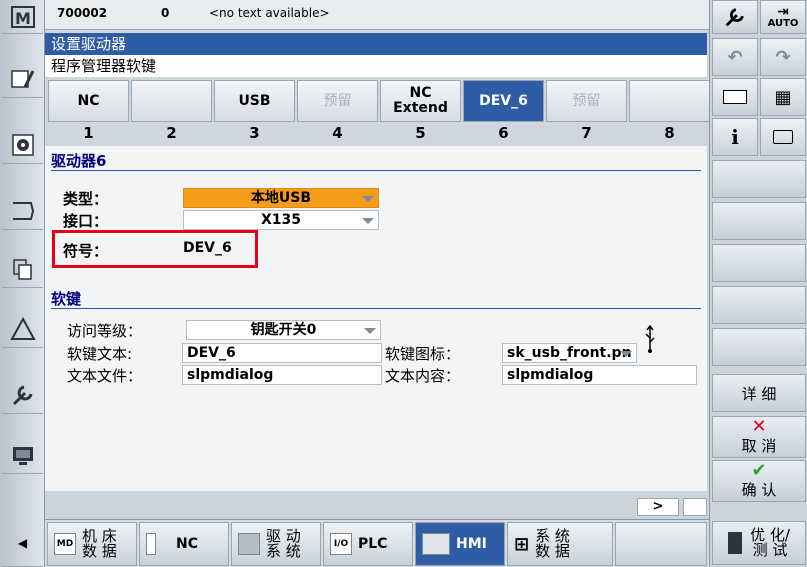 The height and width of the screenshot is (567, 807). Describe the element at coordinates (65, 544) in the screenshot. I see `md-icon: MD` at that location.